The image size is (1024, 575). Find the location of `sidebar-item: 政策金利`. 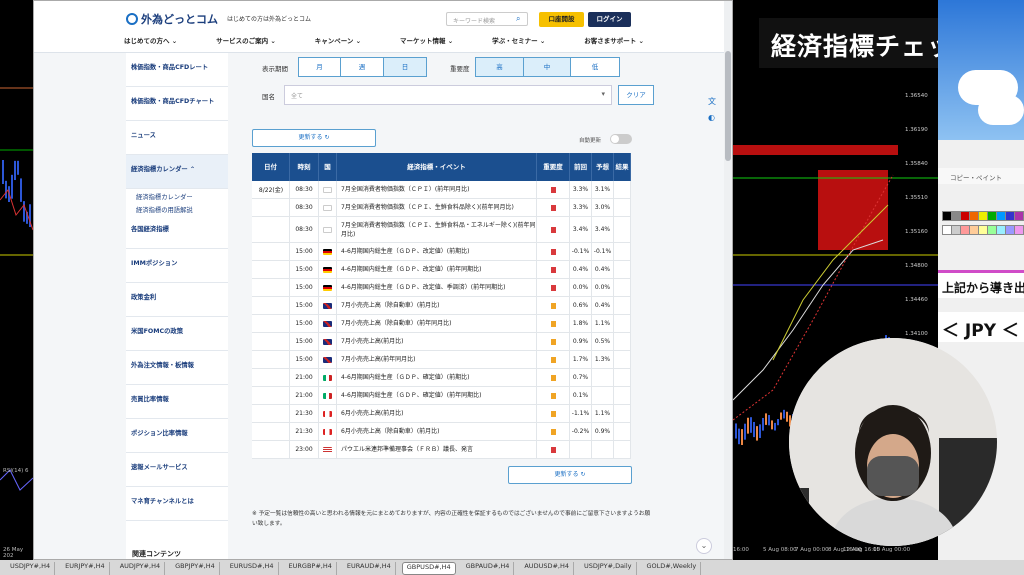

sidebar-item: 政策金利 is located at coordinates (177, 300).